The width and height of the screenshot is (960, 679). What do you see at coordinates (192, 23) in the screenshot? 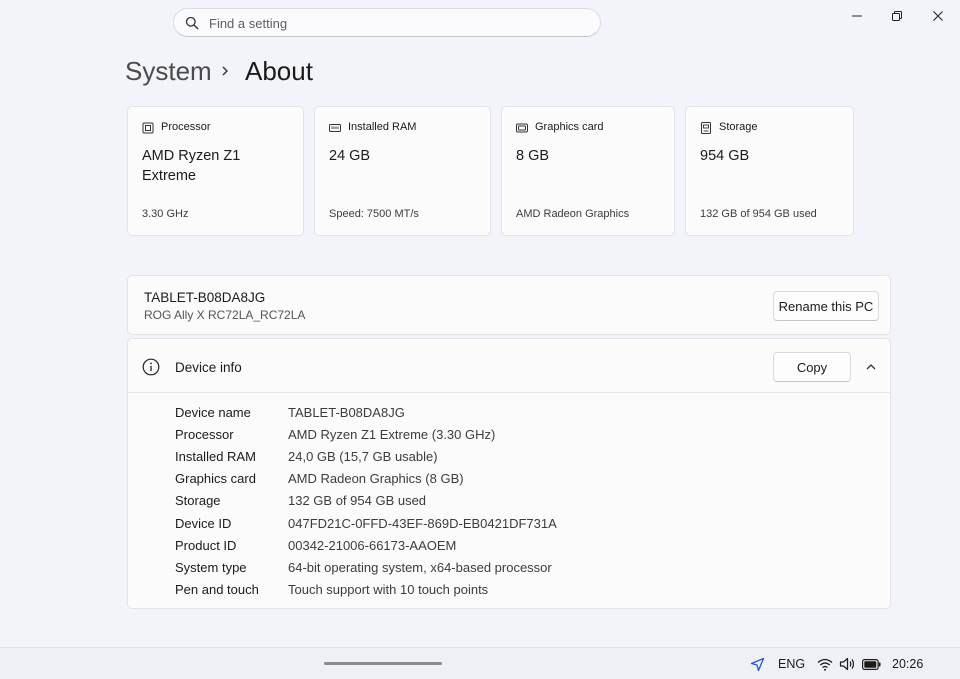
I see `search-icon` at bounding box center [192, 23].